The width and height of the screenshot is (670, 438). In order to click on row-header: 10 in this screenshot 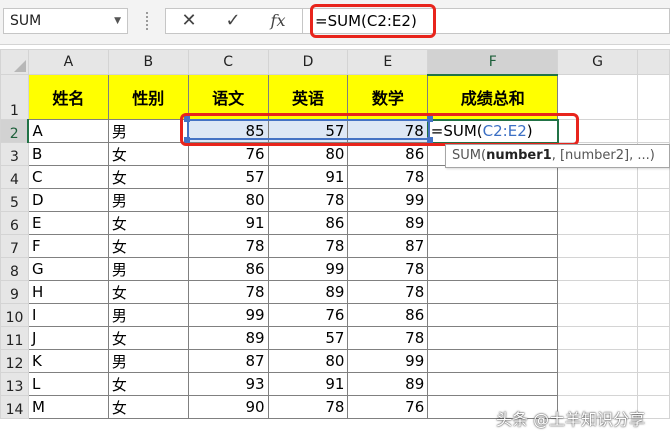, I will do `click(14, 315)`.